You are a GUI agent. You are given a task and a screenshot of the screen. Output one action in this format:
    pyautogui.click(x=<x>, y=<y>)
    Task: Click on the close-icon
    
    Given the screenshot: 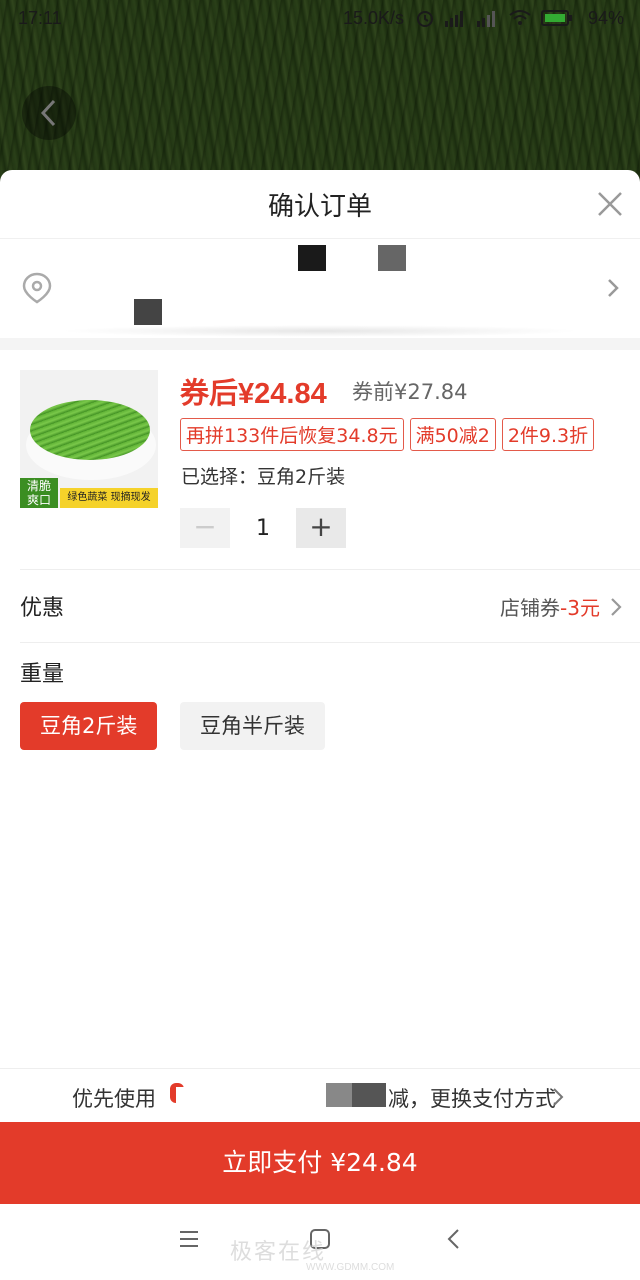 What is the action you would take?
    pyautogui.click(x=610, y=204)
    